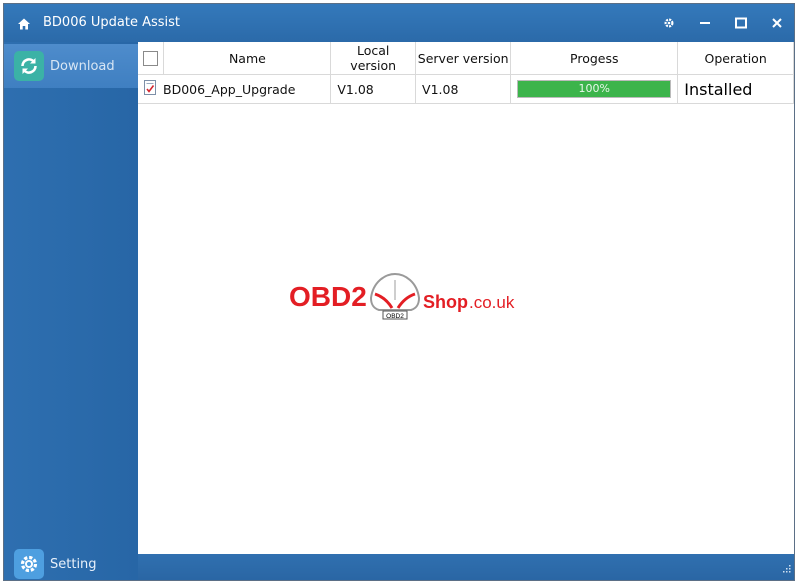 The width and height of the screenshot is (800, 586). I want to click on operation-cell: Installed, so click(735, 89).